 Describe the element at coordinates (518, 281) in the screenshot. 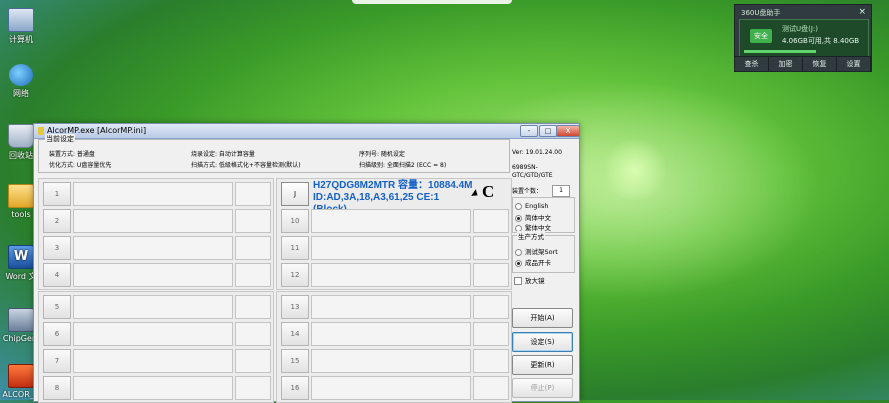

I see `checkbox-icon` at that location.